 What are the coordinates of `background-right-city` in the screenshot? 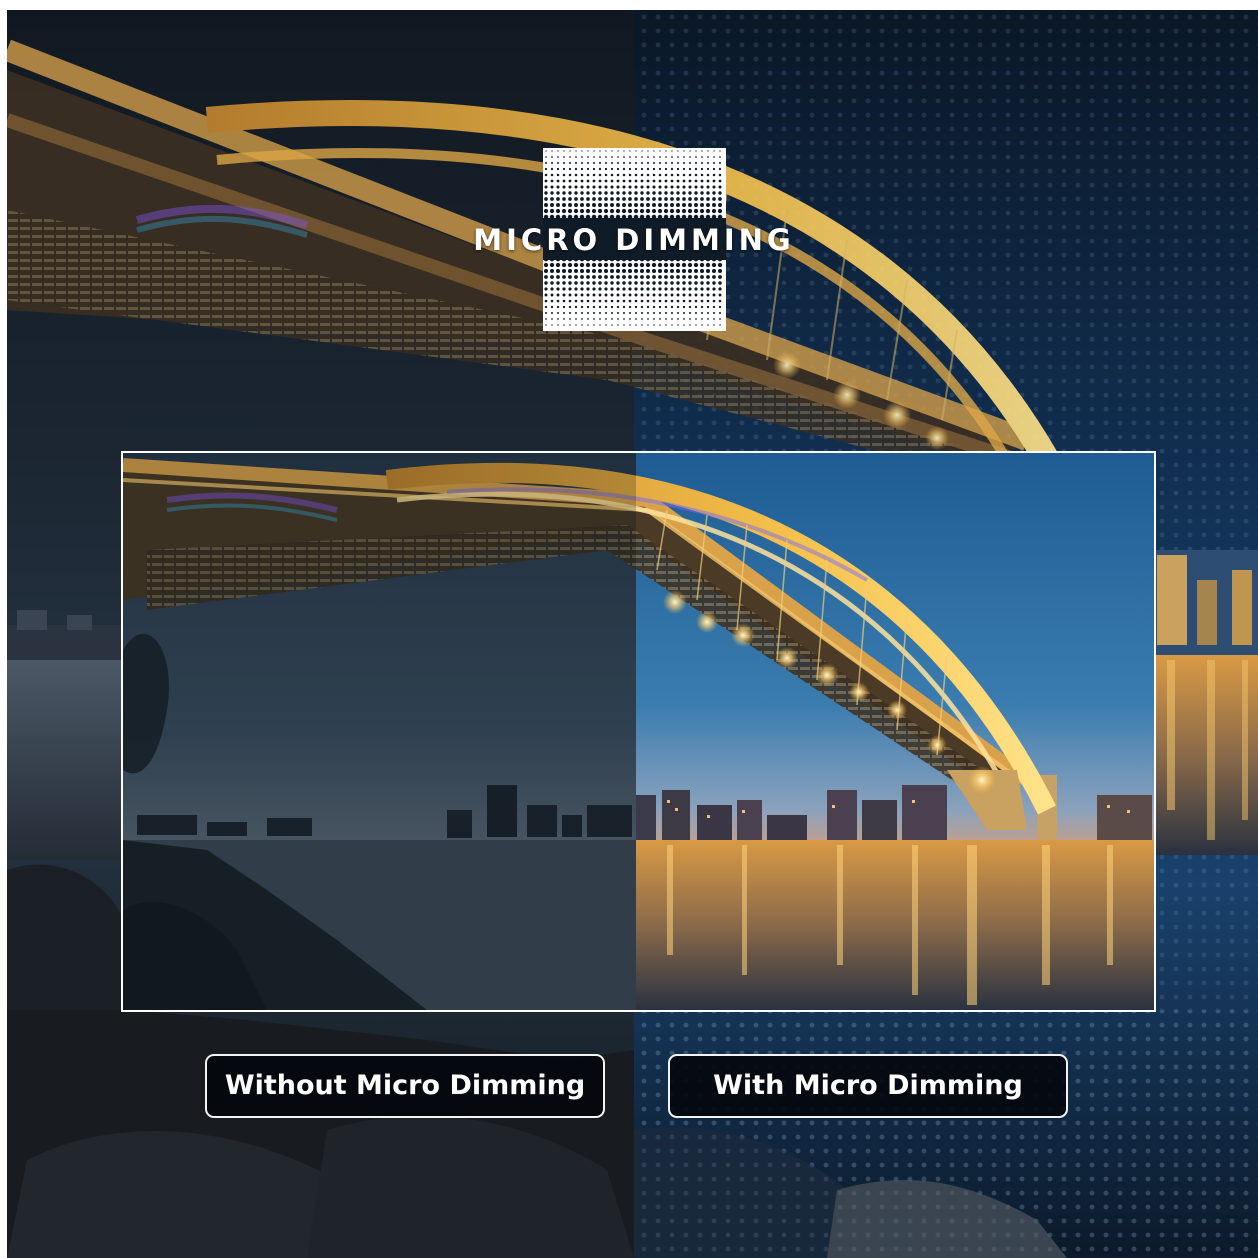 It's located at (1206, 702).